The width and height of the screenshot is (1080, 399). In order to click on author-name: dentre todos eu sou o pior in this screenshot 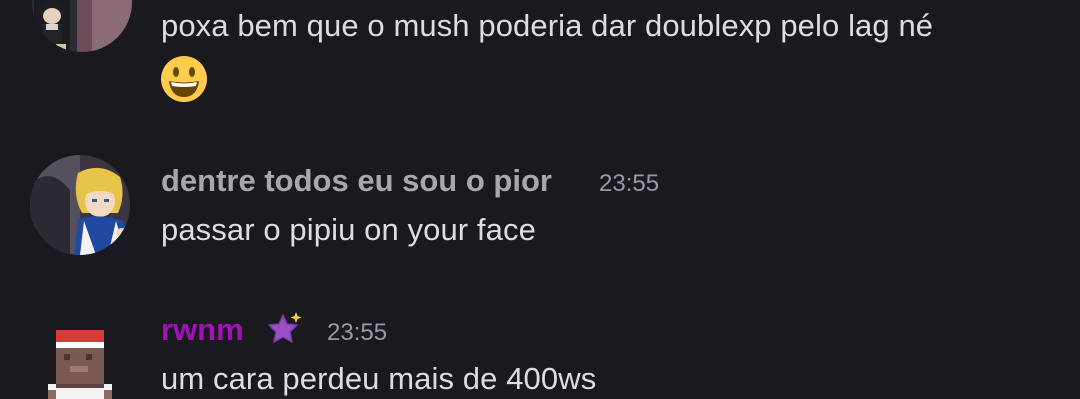, I will do `click(356, 181)`.